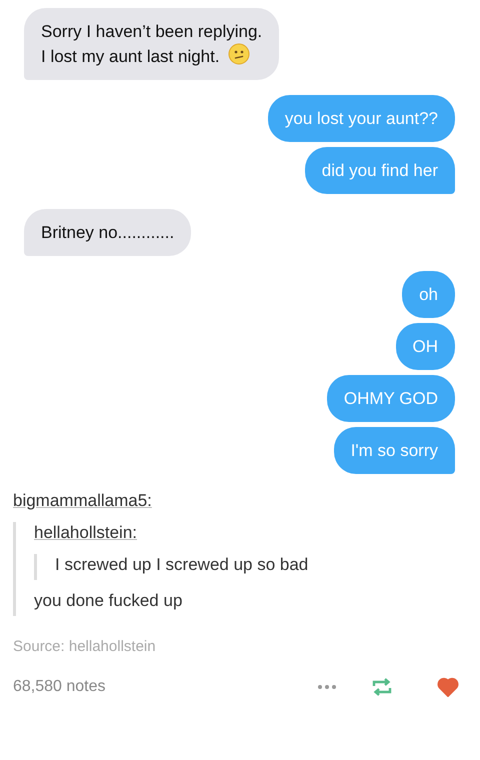 The image size is (480, 760). I want to click on source-text: Source: hellahollstein, so click(85, 647).